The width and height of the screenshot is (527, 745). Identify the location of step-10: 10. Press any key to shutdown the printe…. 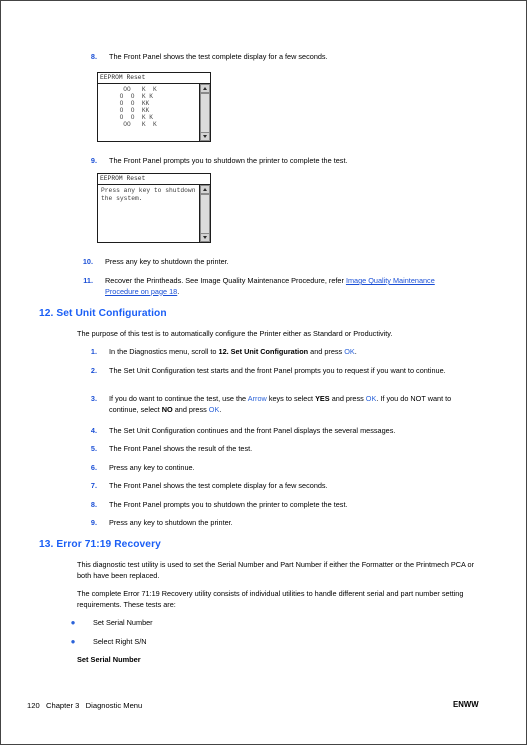
(273, 262).